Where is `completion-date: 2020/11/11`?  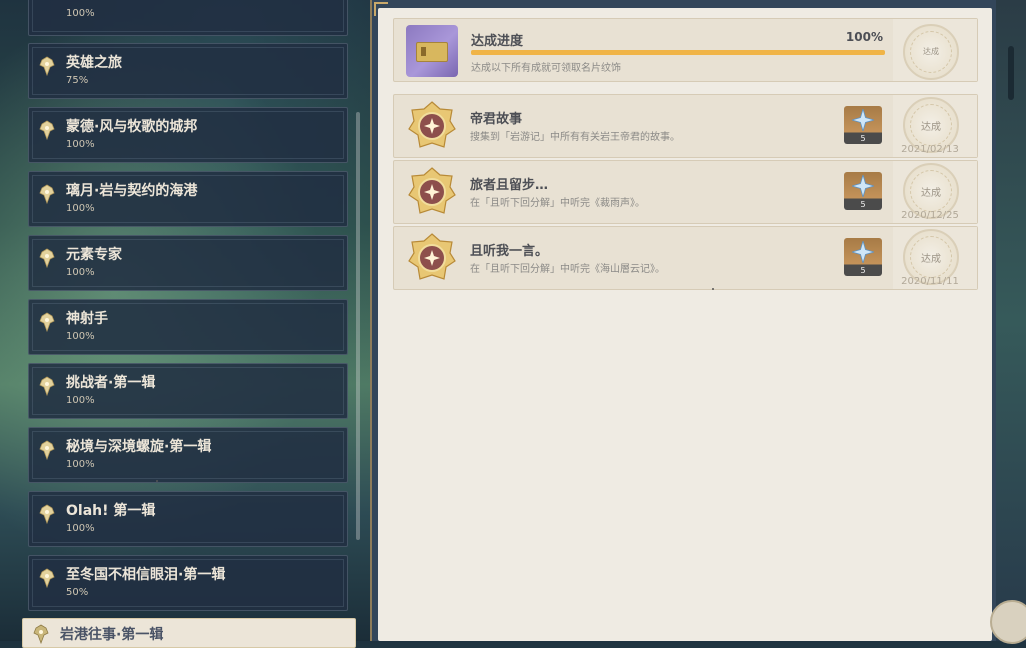
completion-date: 2020/11/11 is located at coordinates (930, 281).